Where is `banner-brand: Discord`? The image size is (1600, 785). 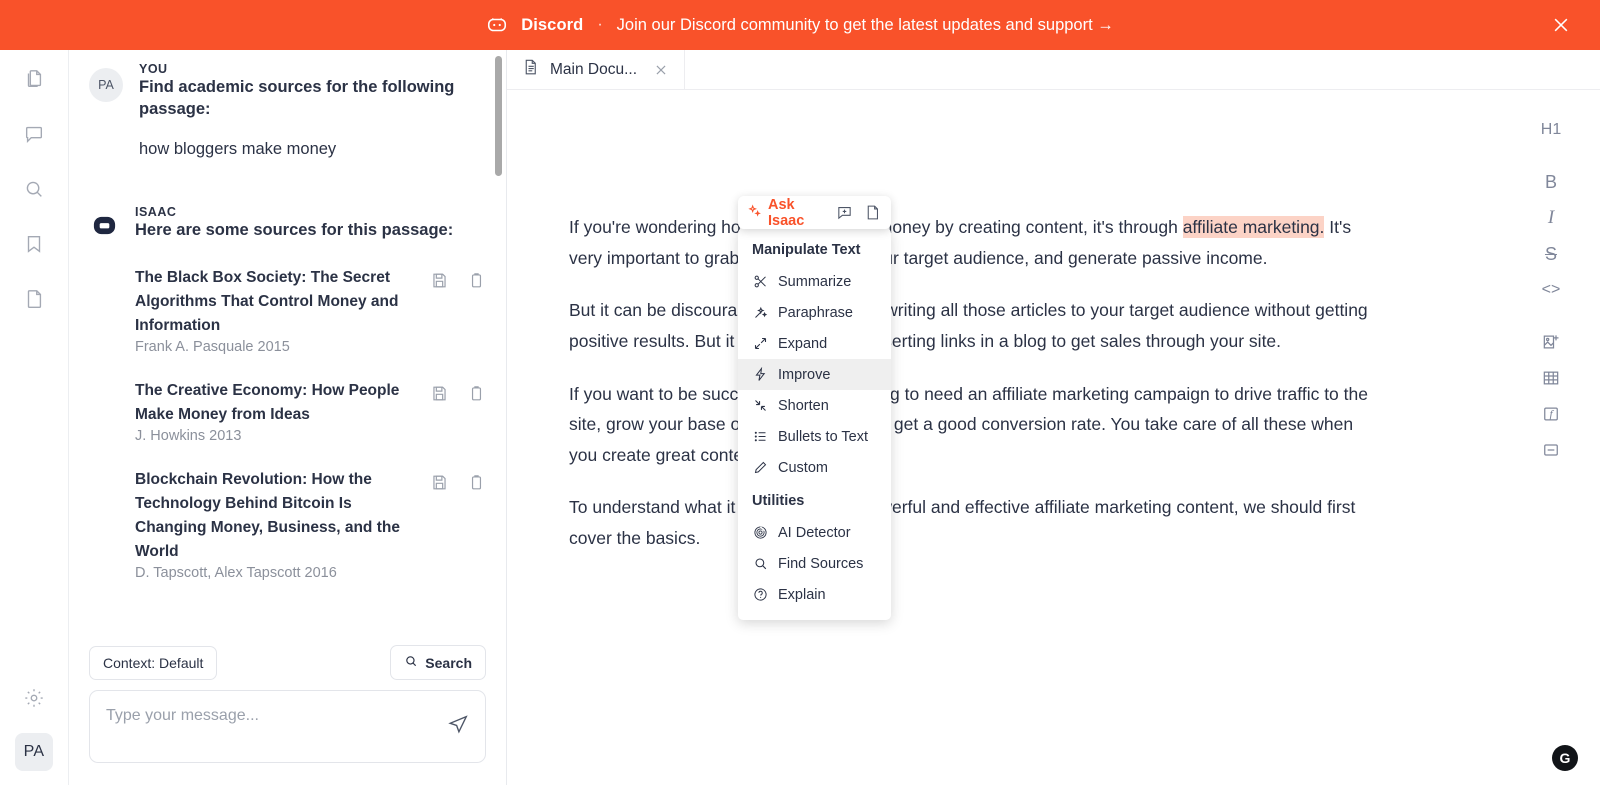 banner-brand: Discord is located at coordinates (552, 24).